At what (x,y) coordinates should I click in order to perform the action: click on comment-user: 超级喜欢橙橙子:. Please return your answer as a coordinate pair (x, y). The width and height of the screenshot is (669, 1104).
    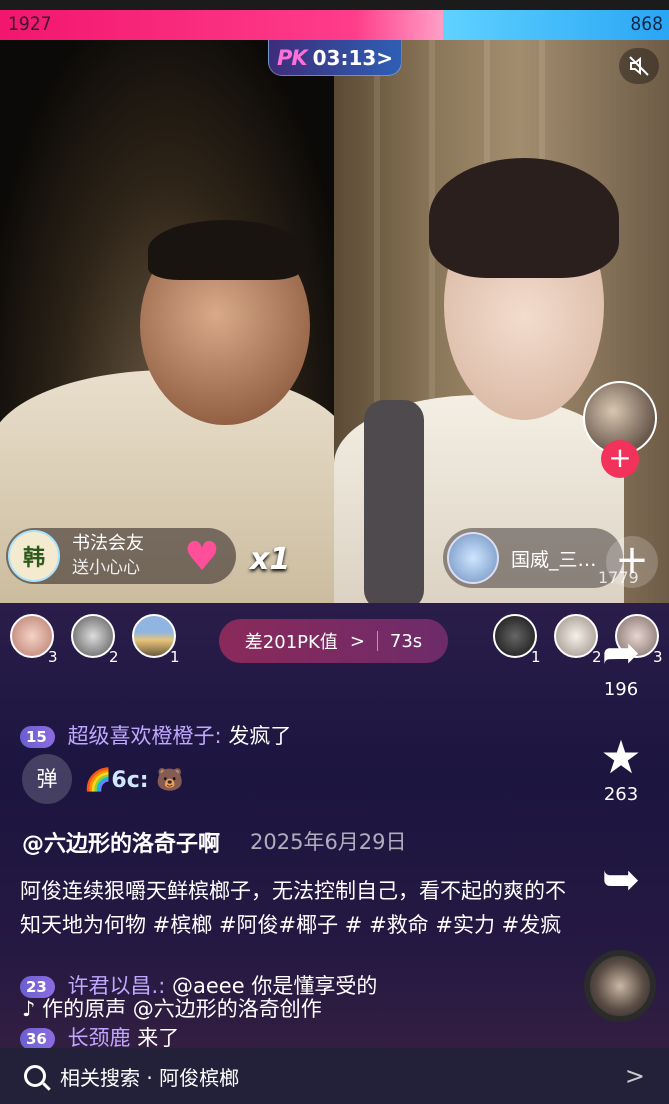
    Looking at the image, I should click on (144, 736).